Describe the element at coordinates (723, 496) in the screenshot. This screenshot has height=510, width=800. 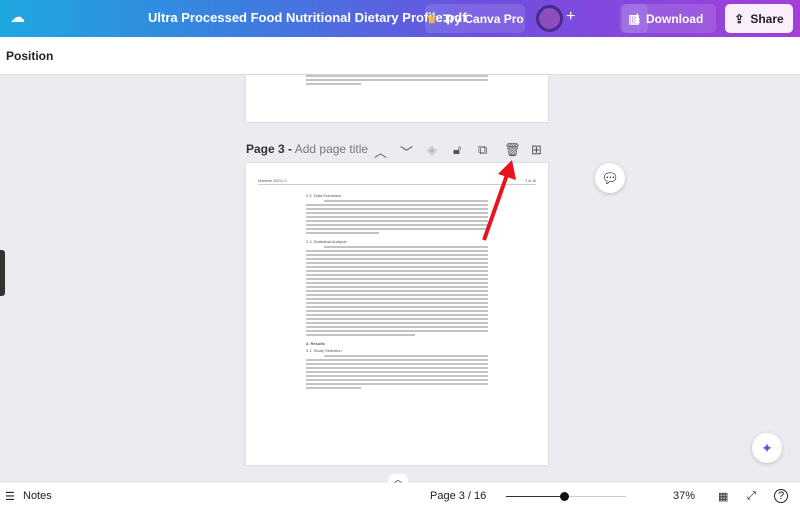
I see `grid-view-icon: ▦` at that location.